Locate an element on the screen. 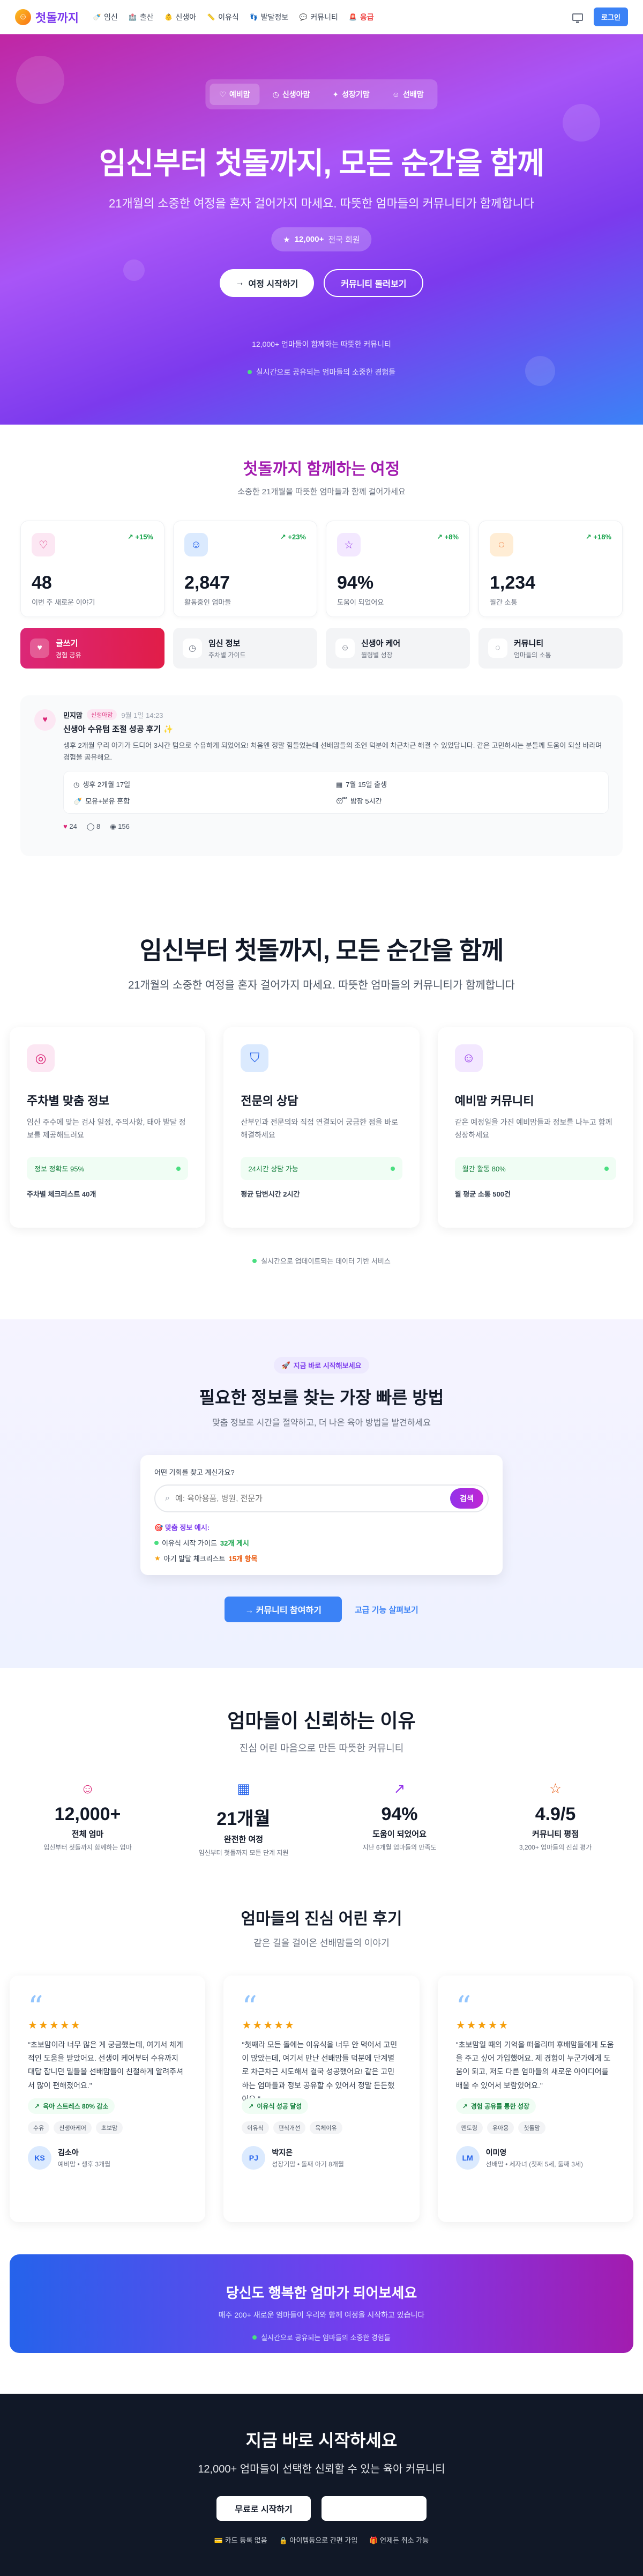 The height and width of the screenshot is (2576, 643). comment-icon: ◯ is located at coordinates (90, 826).